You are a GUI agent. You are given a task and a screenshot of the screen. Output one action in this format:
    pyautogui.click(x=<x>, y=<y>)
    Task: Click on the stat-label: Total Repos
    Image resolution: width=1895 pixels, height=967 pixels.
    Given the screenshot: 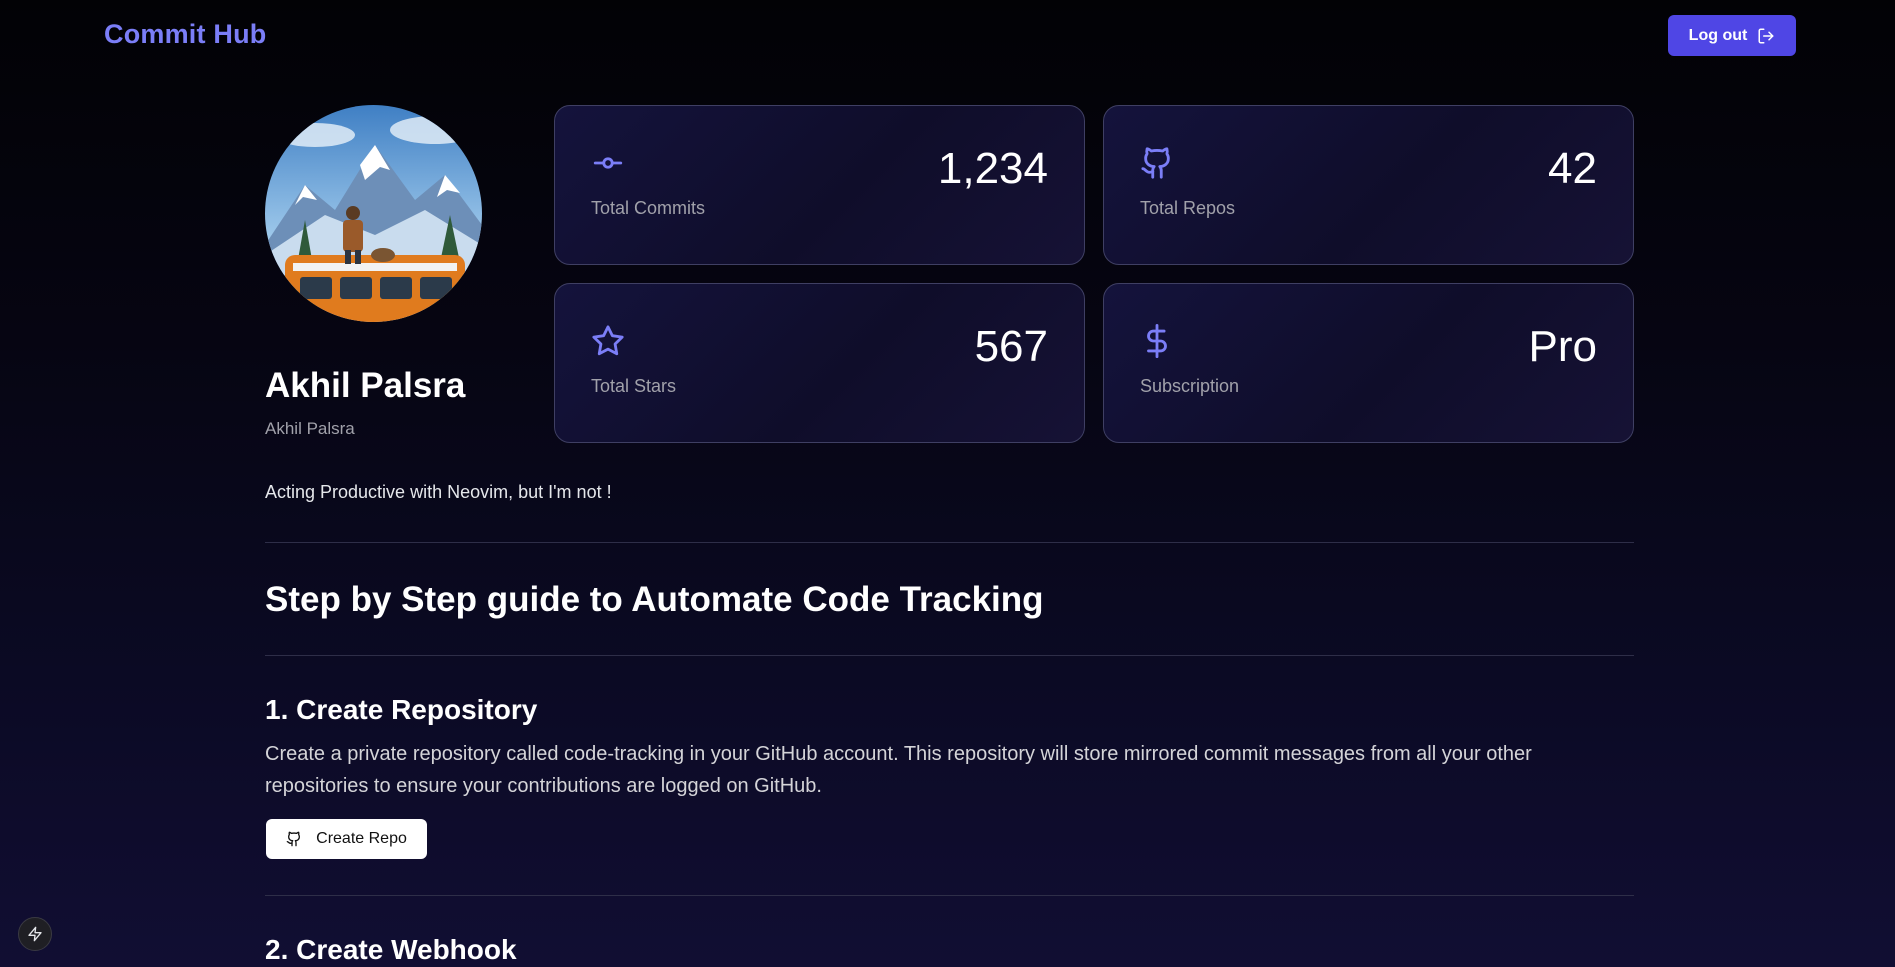 What is the action you would take?
    pyautogui.click(x=1188, y=208)
    